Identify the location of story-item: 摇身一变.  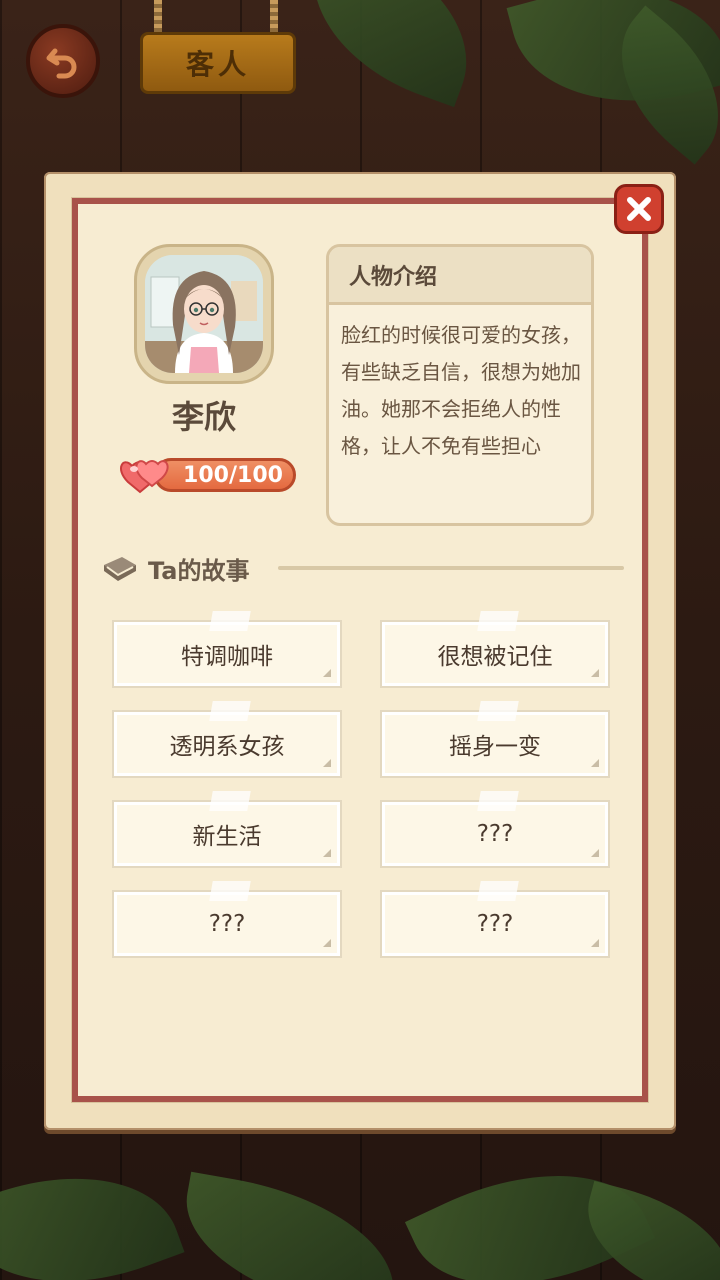
(495, 739).